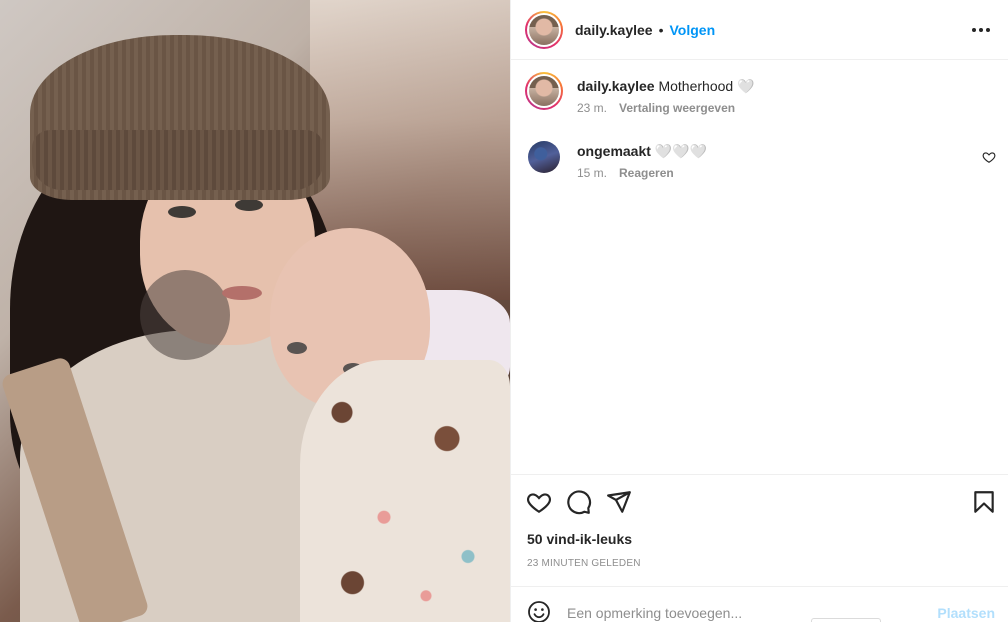 The image size is (1008, 622). I want to click on likes-count: 50 vind-ik-leuks, so click(579, 539).